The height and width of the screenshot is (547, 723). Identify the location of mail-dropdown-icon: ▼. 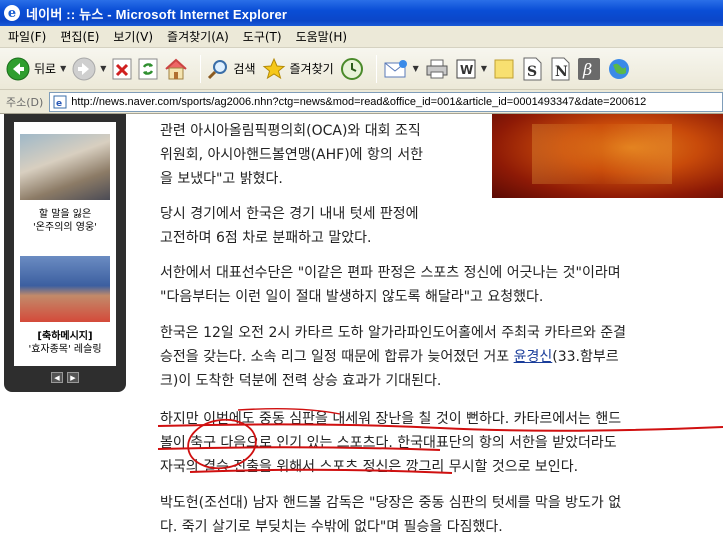
(416, 68).